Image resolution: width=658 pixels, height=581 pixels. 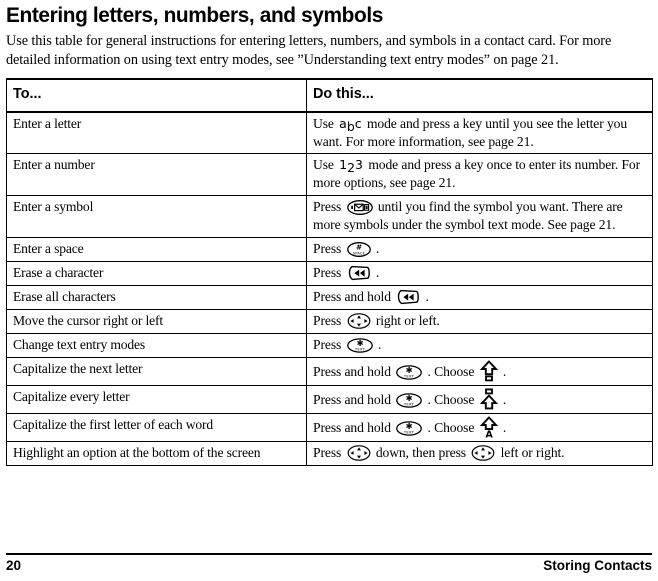 I want to click on svg-text: SPACE, so click(x=358, y=254).